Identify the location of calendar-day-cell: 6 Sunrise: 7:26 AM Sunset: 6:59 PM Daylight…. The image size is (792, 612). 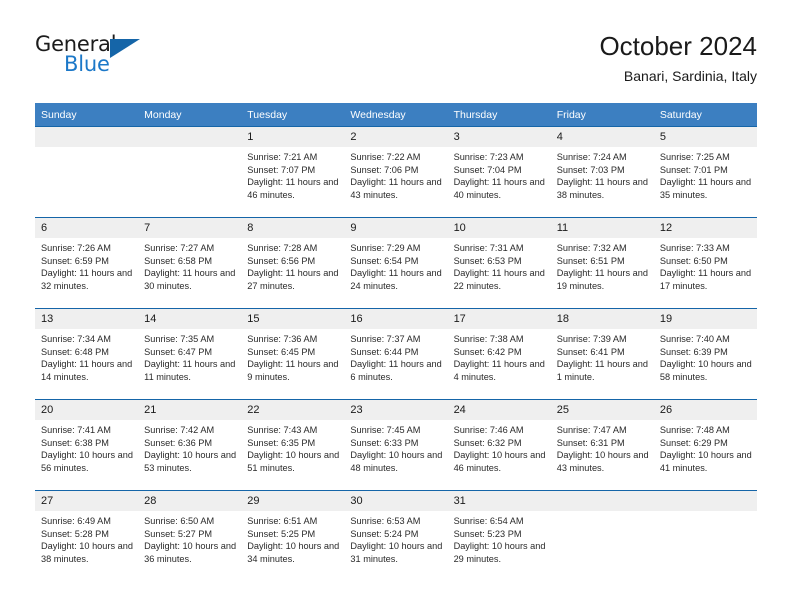
(87, 263).